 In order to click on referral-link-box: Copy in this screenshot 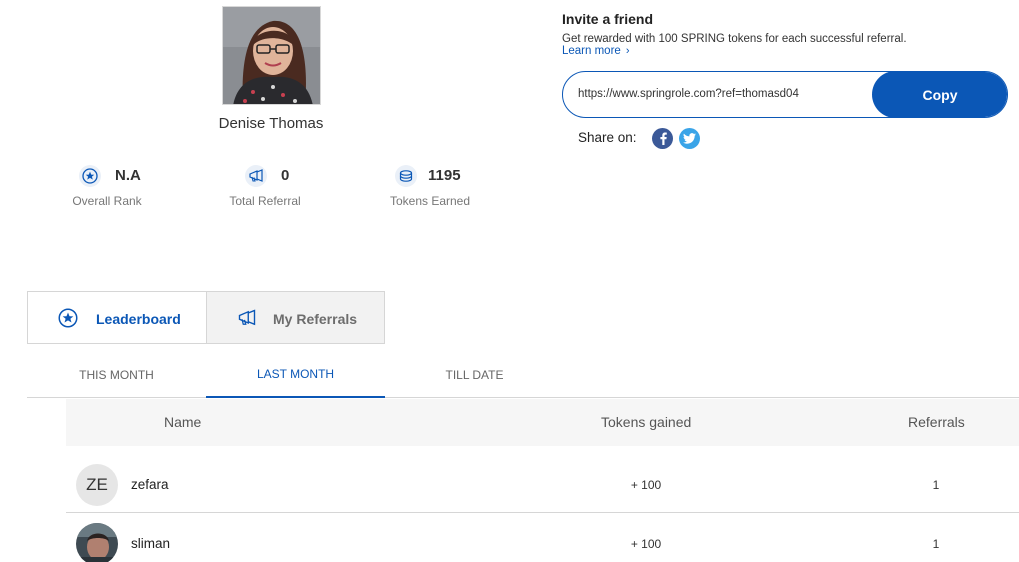, I will do `click(785, 94)`.